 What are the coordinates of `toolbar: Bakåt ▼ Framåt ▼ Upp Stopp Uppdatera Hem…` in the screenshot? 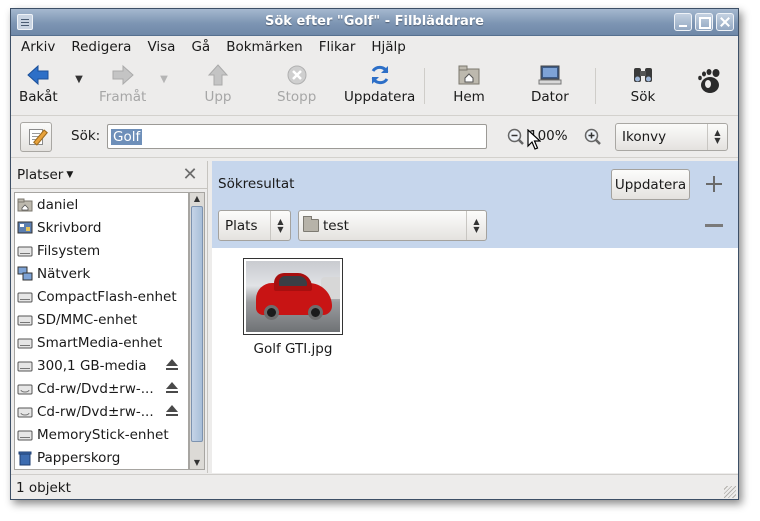 It's located at (374, 87).